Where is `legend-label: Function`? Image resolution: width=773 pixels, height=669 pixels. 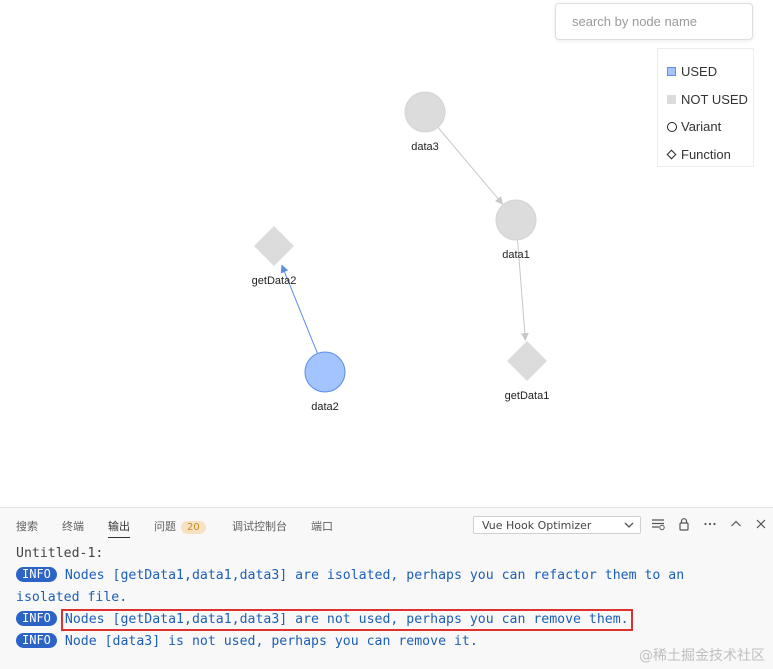
legend-label: Function is located at coordinates (706, 154).